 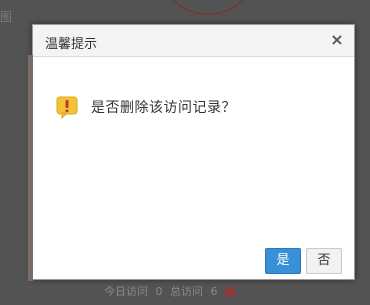 I want to click on dialog-message-row: 是否删除该访问记录？, so click(x=145, y=107).